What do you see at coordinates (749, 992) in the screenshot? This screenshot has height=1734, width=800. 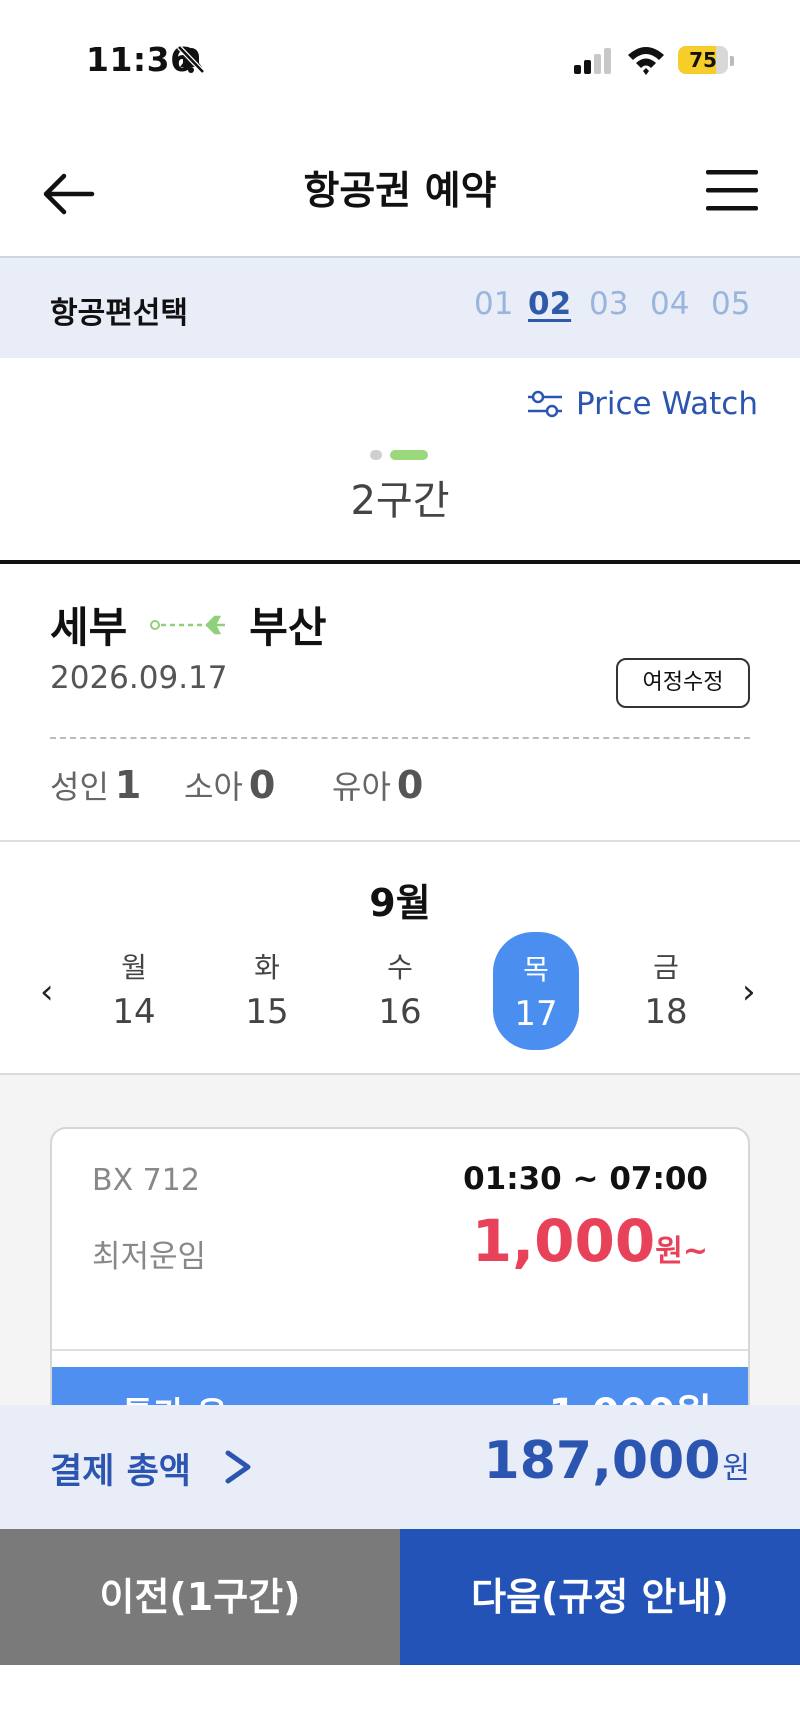 I see `calendar-next-icon: ›` at bounding box center [749, 992].